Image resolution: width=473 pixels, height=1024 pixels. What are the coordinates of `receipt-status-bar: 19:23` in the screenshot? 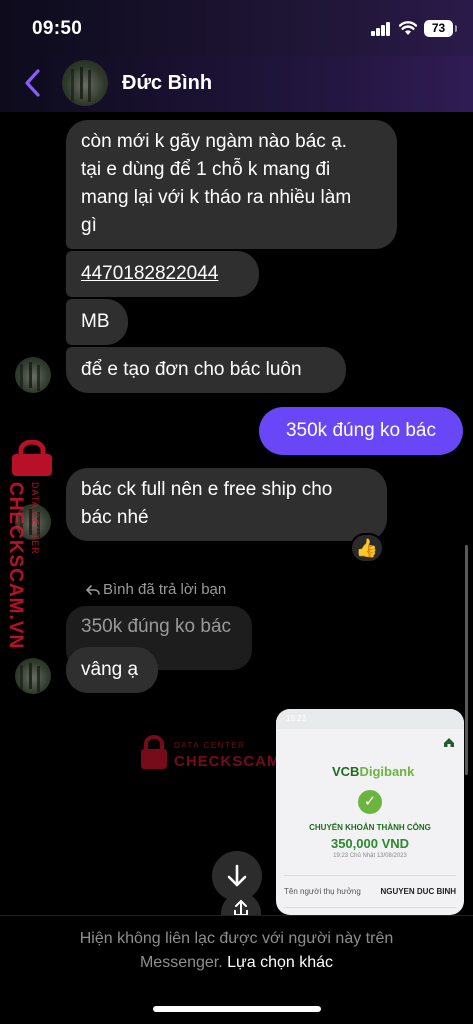 It's located at (370, 719).